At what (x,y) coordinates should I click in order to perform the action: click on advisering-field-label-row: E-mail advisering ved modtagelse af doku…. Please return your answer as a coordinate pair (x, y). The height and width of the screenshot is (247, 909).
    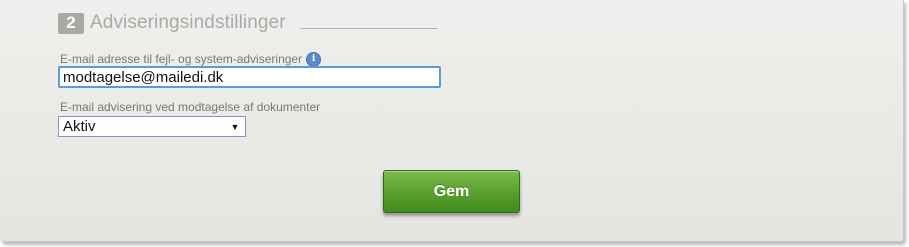
    Looking at the image, I should click on (190, 107).